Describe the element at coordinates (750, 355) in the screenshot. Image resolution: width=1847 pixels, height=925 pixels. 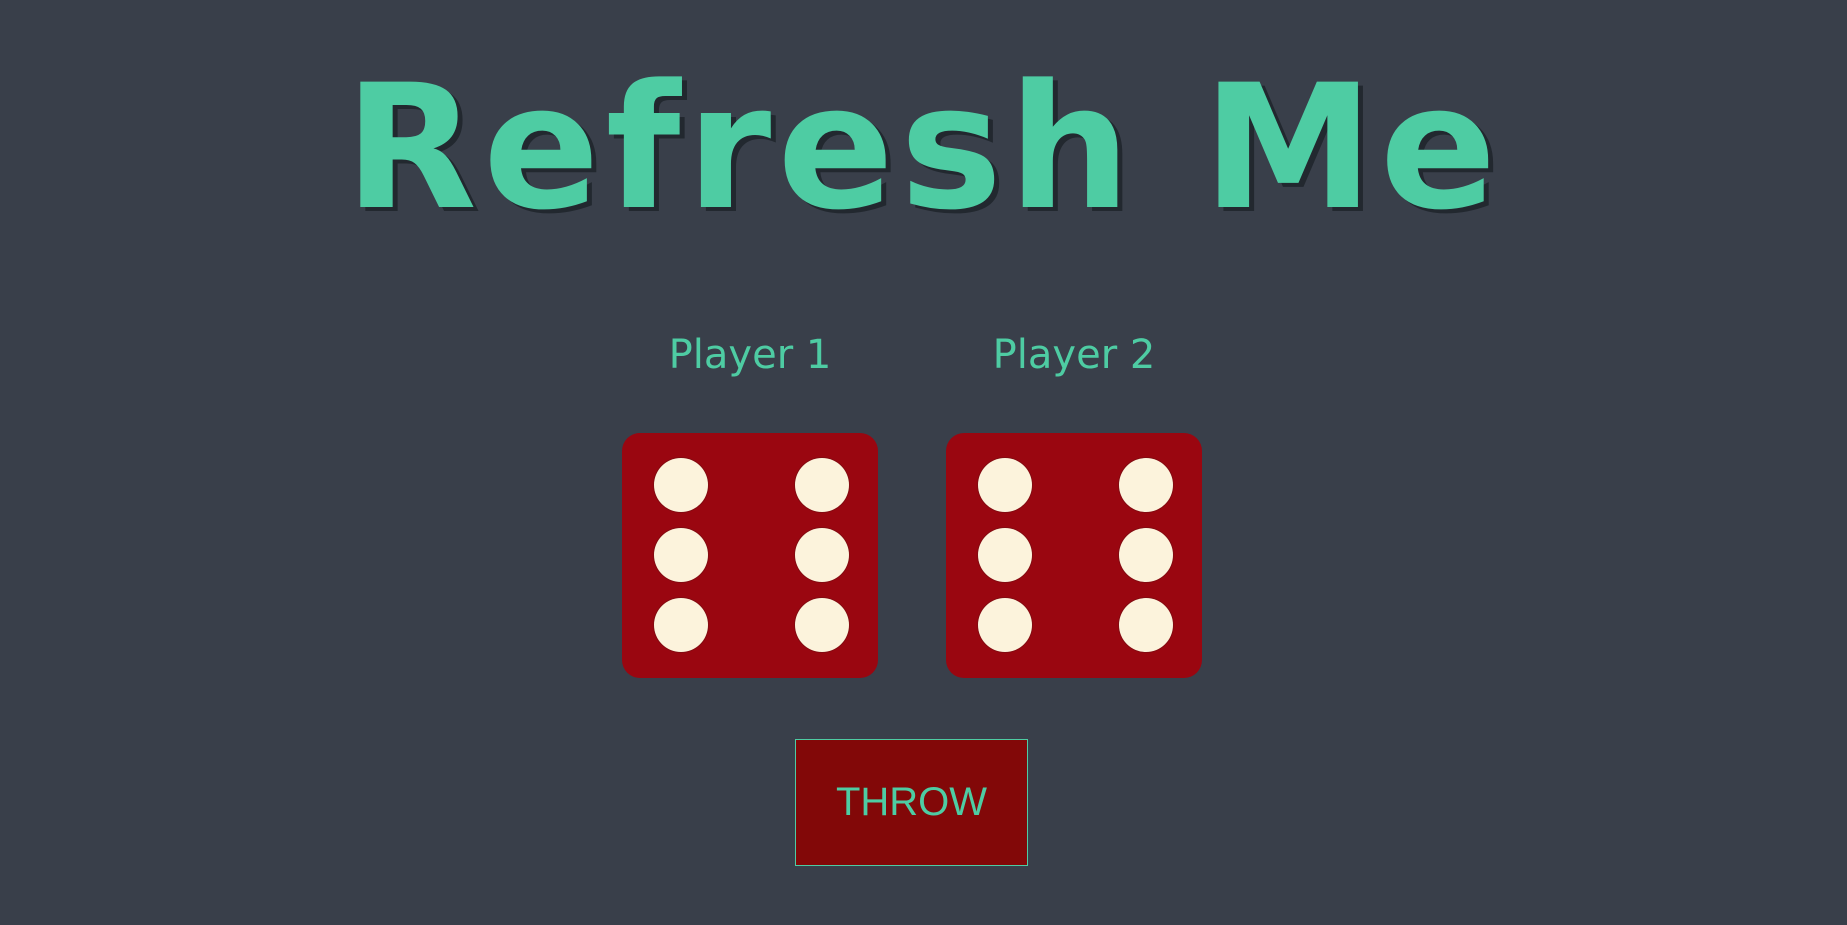
I see `player-1-label: Player 1` at that location.